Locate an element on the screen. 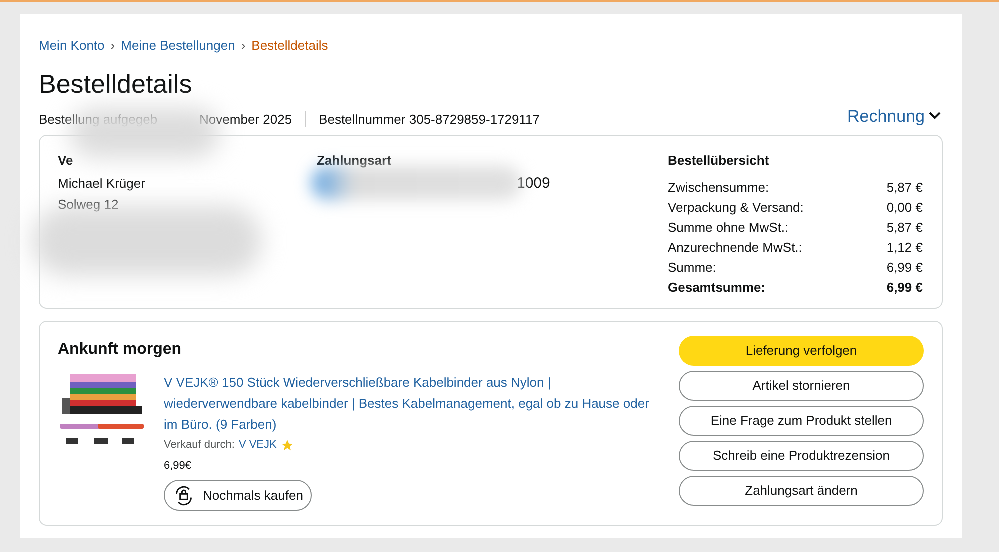 Image resolution: width=999 pixels, height=552 pixels. buy-again-button: Nochmals kaufen is located at coordinates (238, 495).